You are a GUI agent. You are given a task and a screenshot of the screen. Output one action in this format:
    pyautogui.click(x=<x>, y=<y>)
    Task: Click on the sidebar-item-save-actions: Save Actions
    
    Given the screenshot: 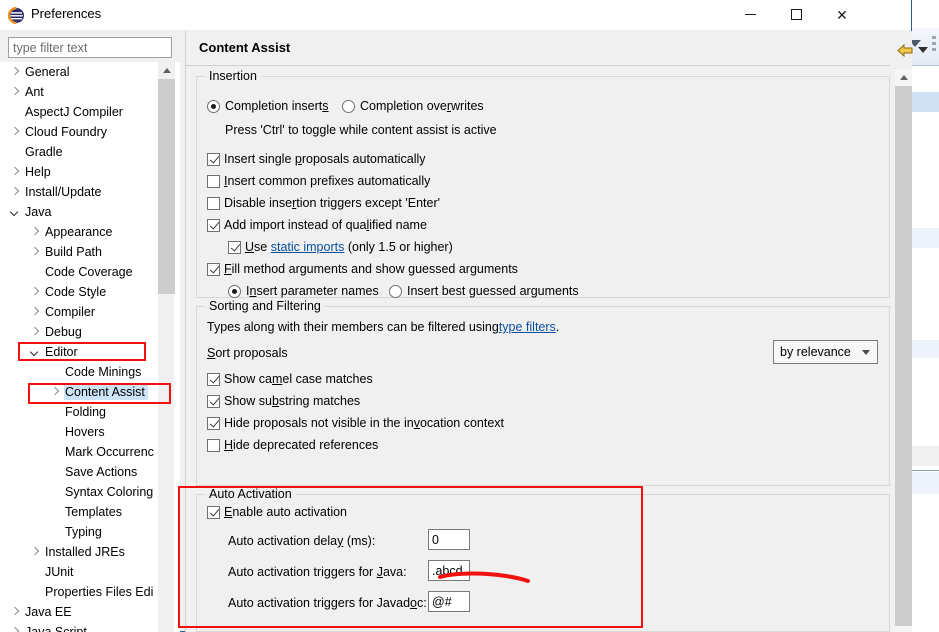 What is the action you would take?
    pyautogui.click(x=90, y=472)
    